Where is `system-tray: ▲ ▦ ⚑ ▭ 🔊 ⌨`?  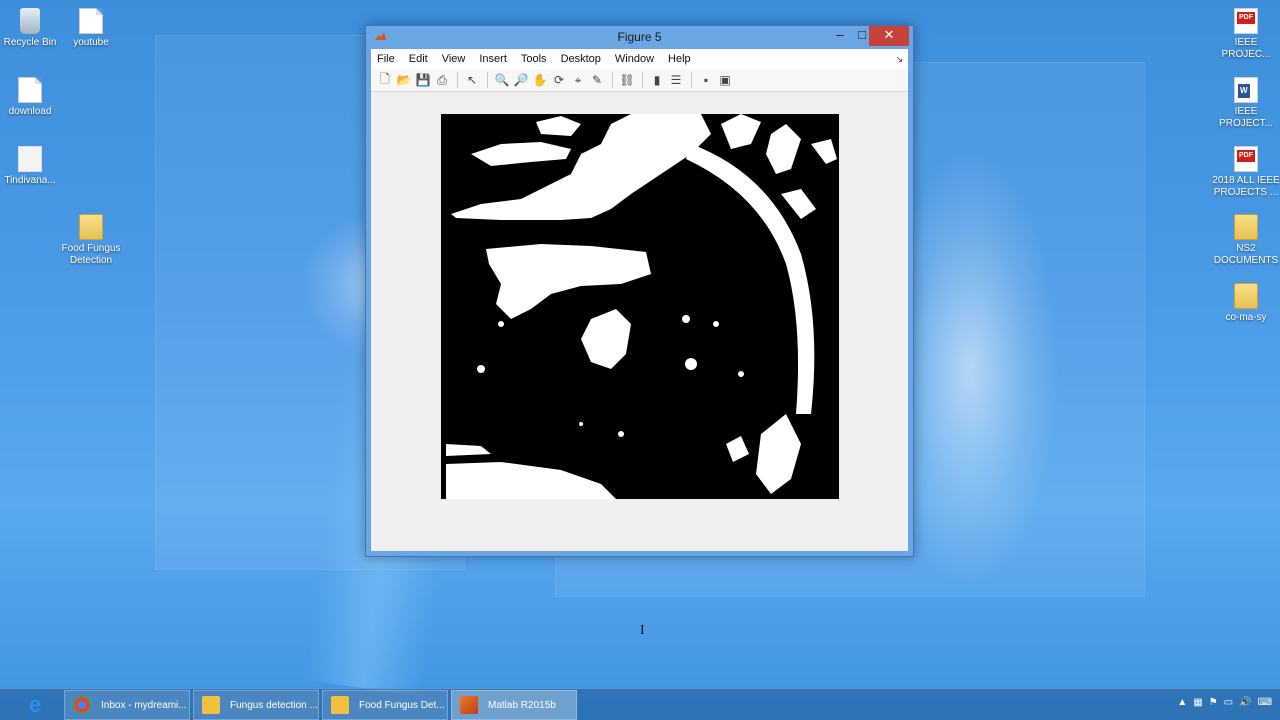 system-tray: ▲ ▦ ⚑ ▭ 🔊 ⌨ is located at coordinates (1224, 702).